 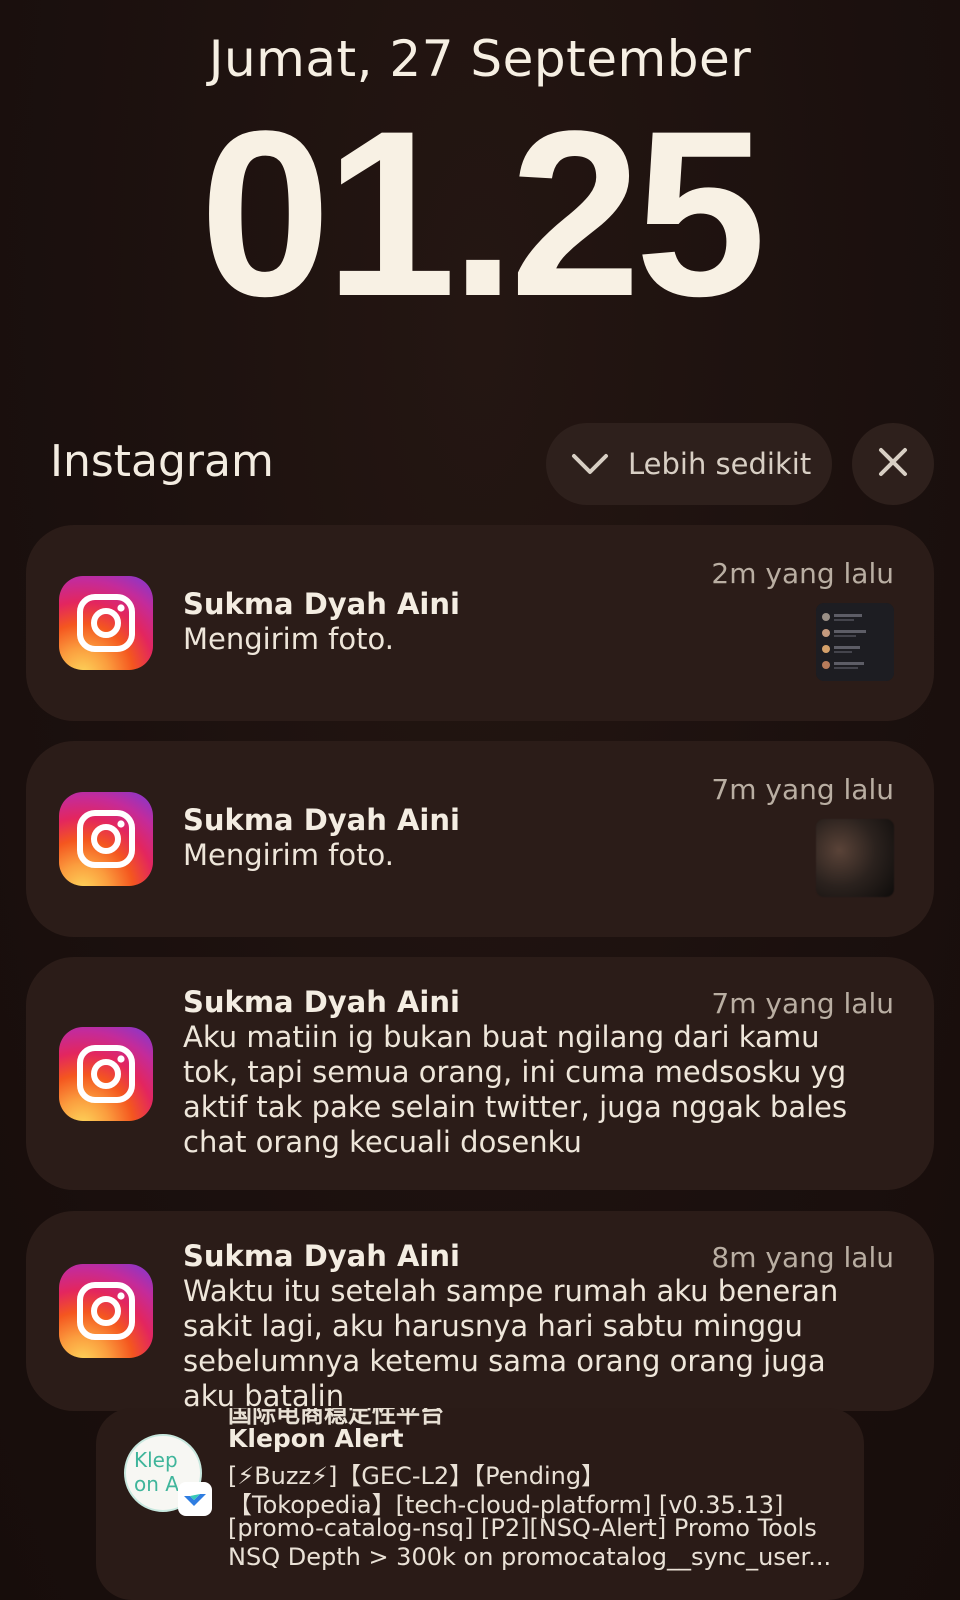 I want to click on chevron-down-icon, so click(x=590, y=464).